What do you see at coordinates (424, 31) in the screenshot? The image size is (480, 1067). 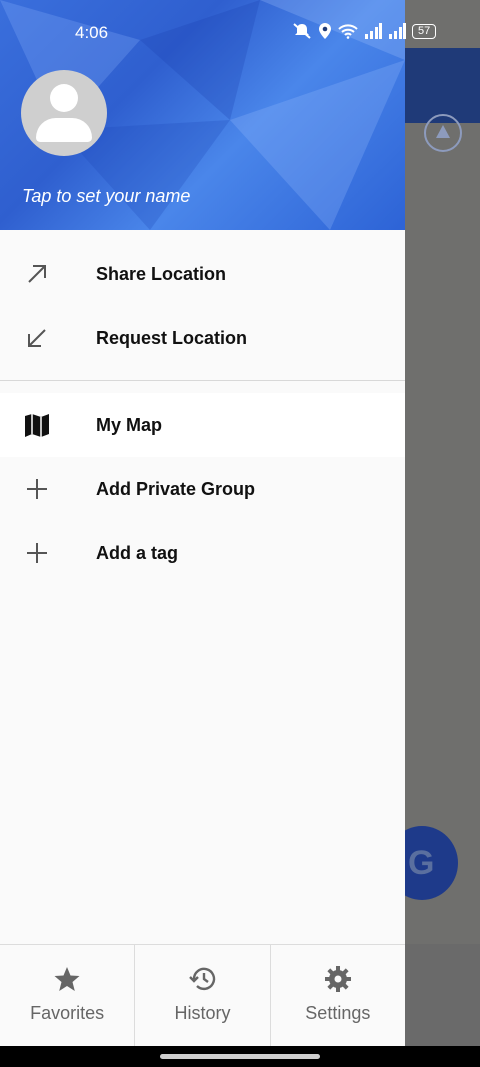 I see `battery-indicator: 57` at bounding box center [424, 31].